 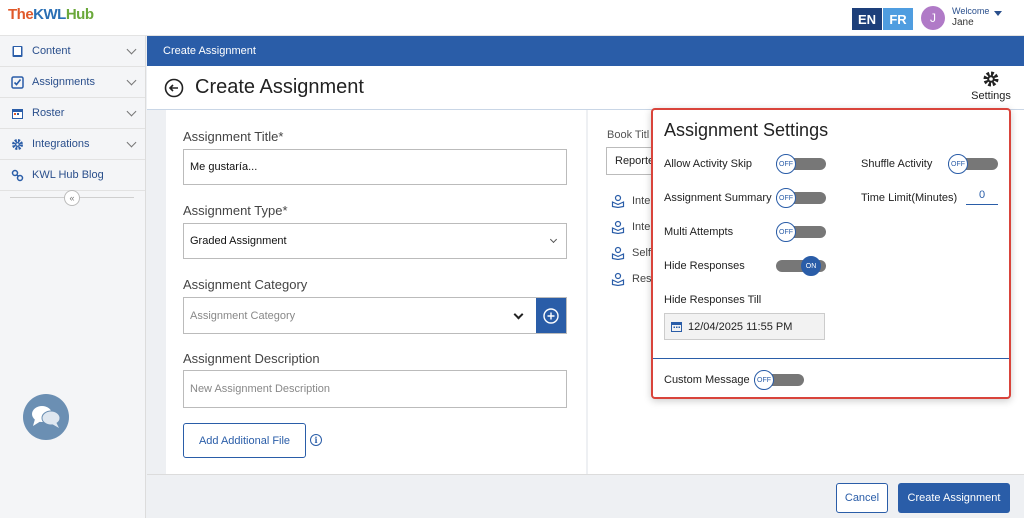 I want to click on activity-label: Self, so click(x=641, y=253).